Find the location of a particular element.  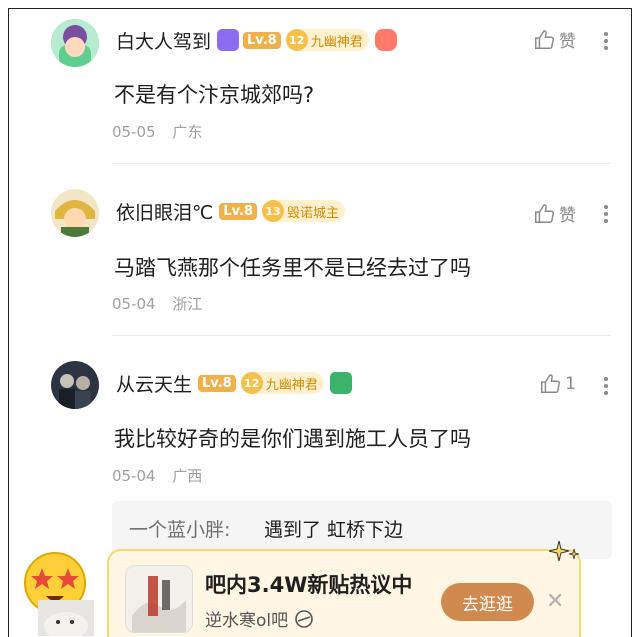

comment-location: 浙江 is located at coordinates (187, 304).